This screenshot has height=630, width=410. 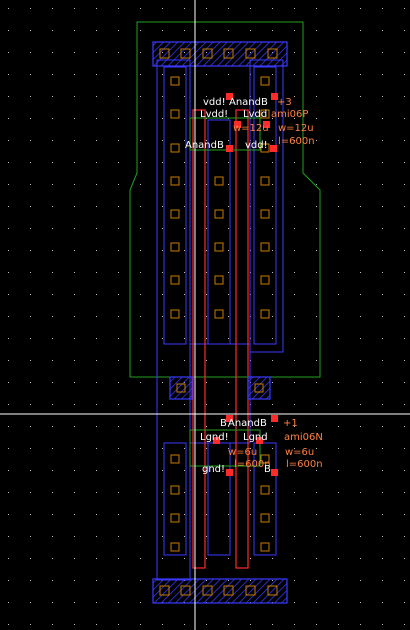 I want to click on pmos-inst-label: AnandB, so click(x=248, y=102).